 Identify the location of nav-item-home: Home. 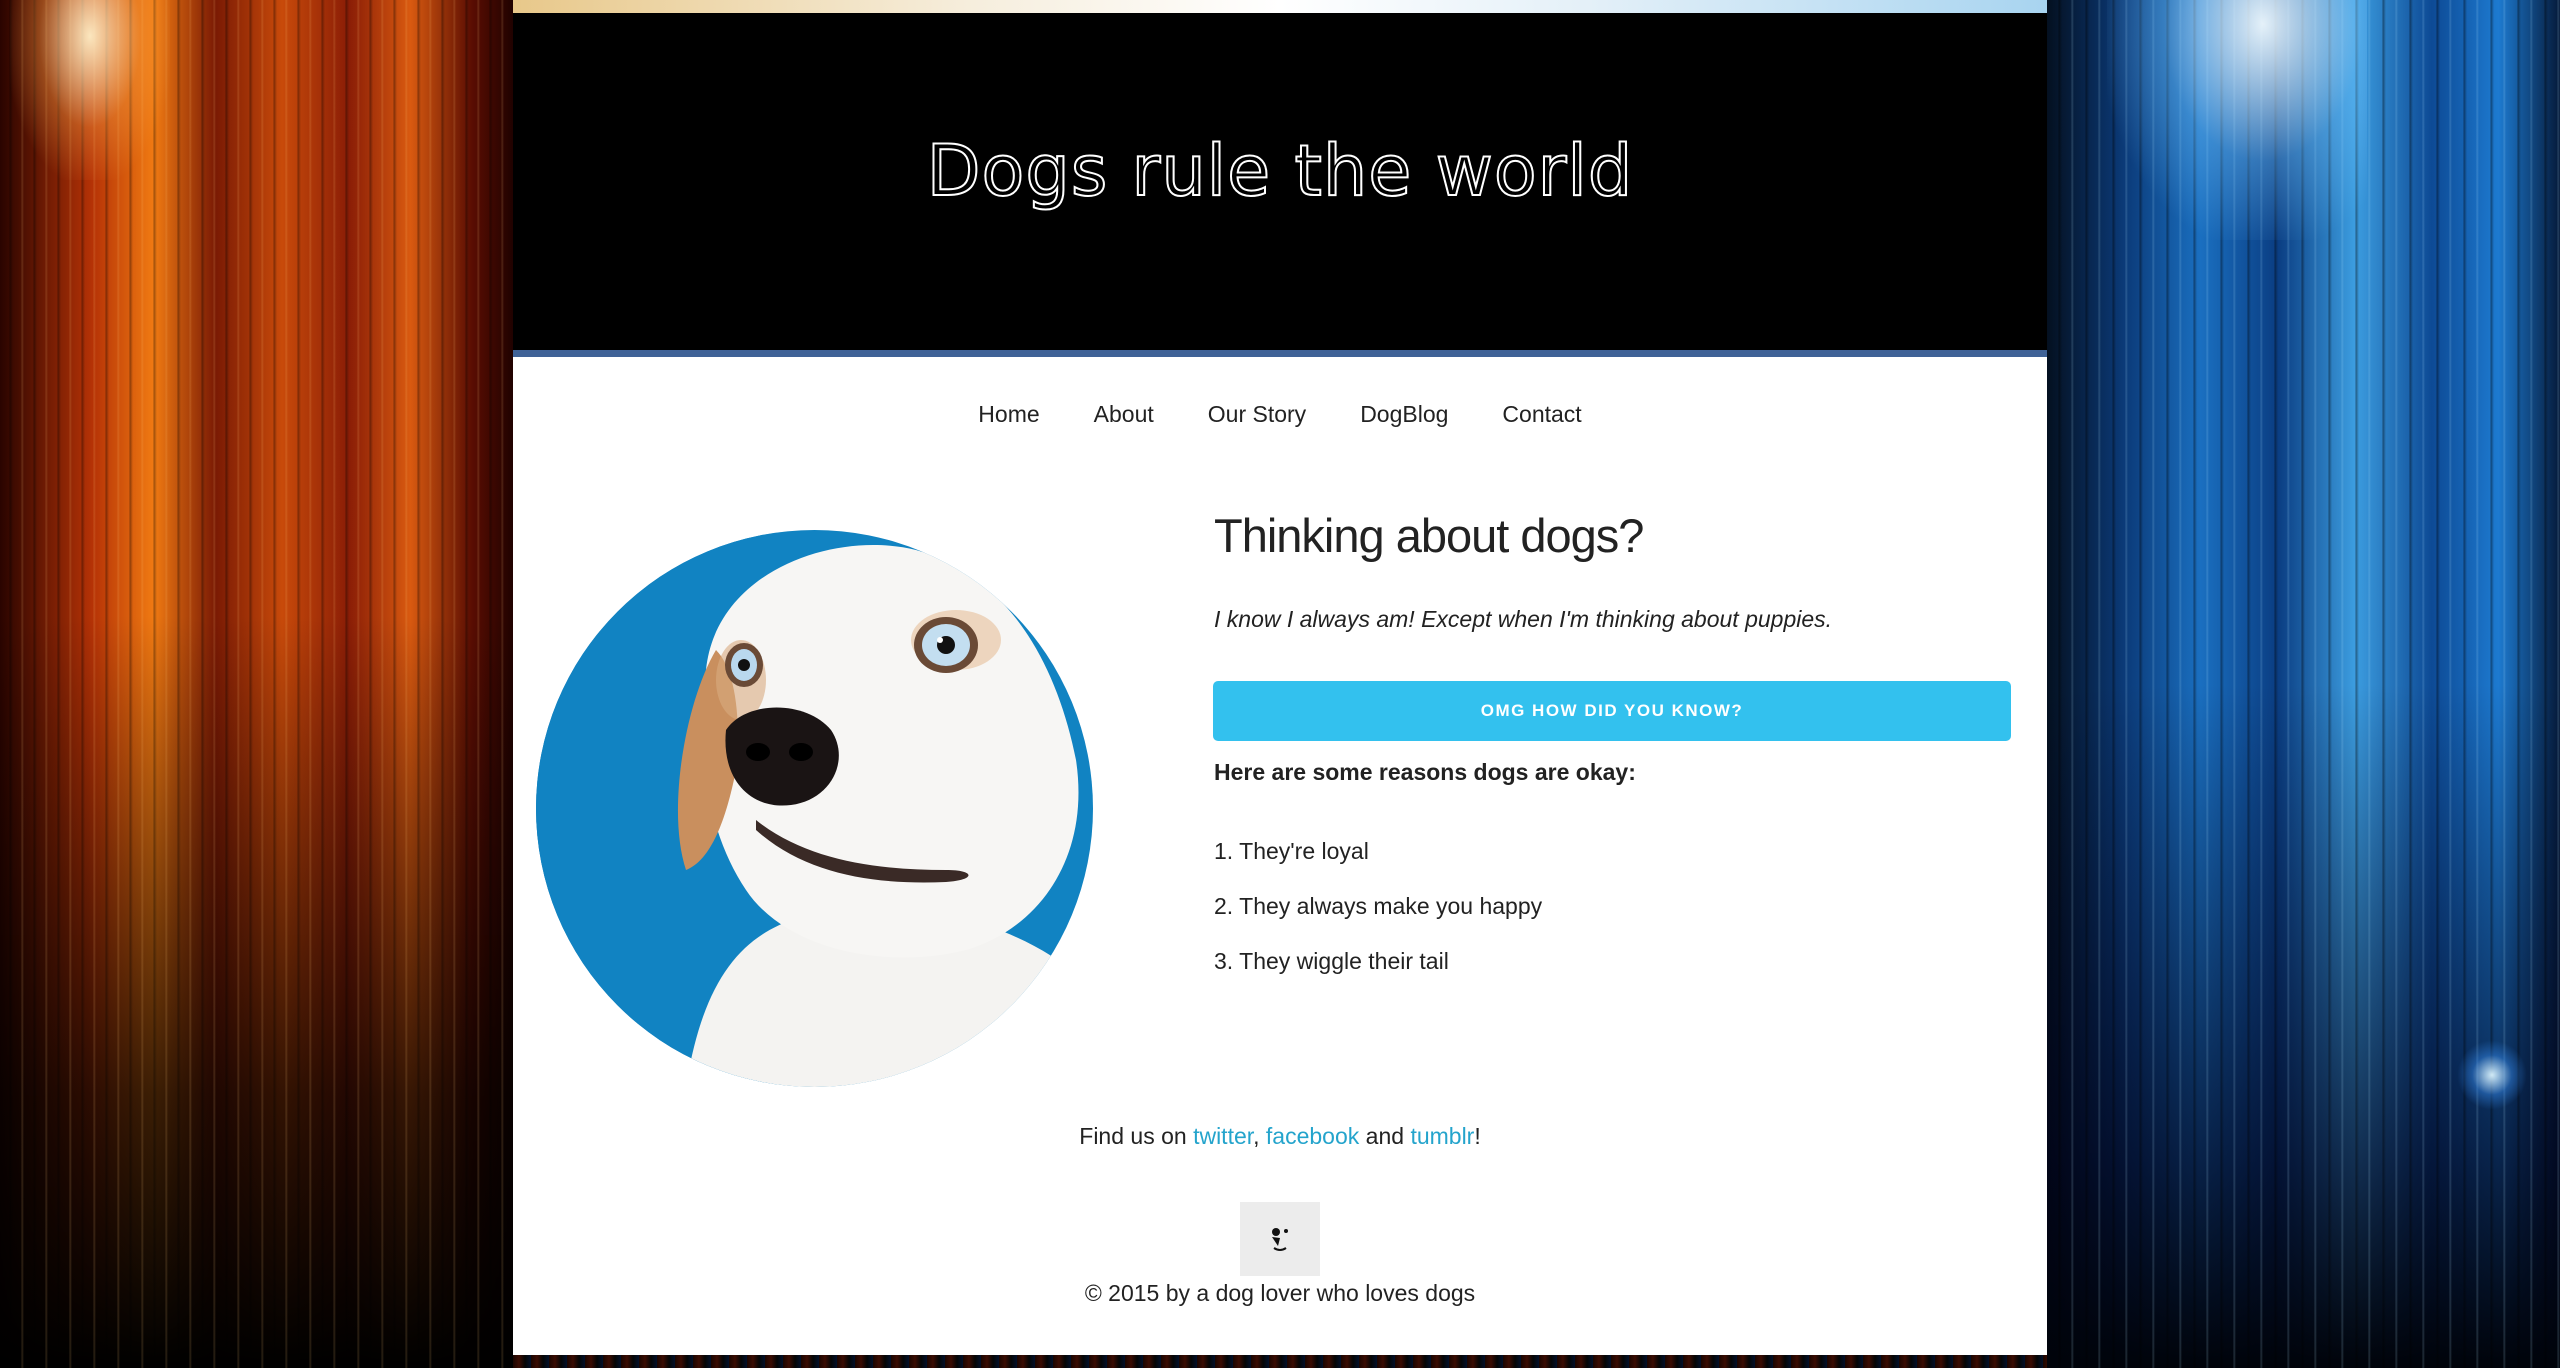
(1008, 414).